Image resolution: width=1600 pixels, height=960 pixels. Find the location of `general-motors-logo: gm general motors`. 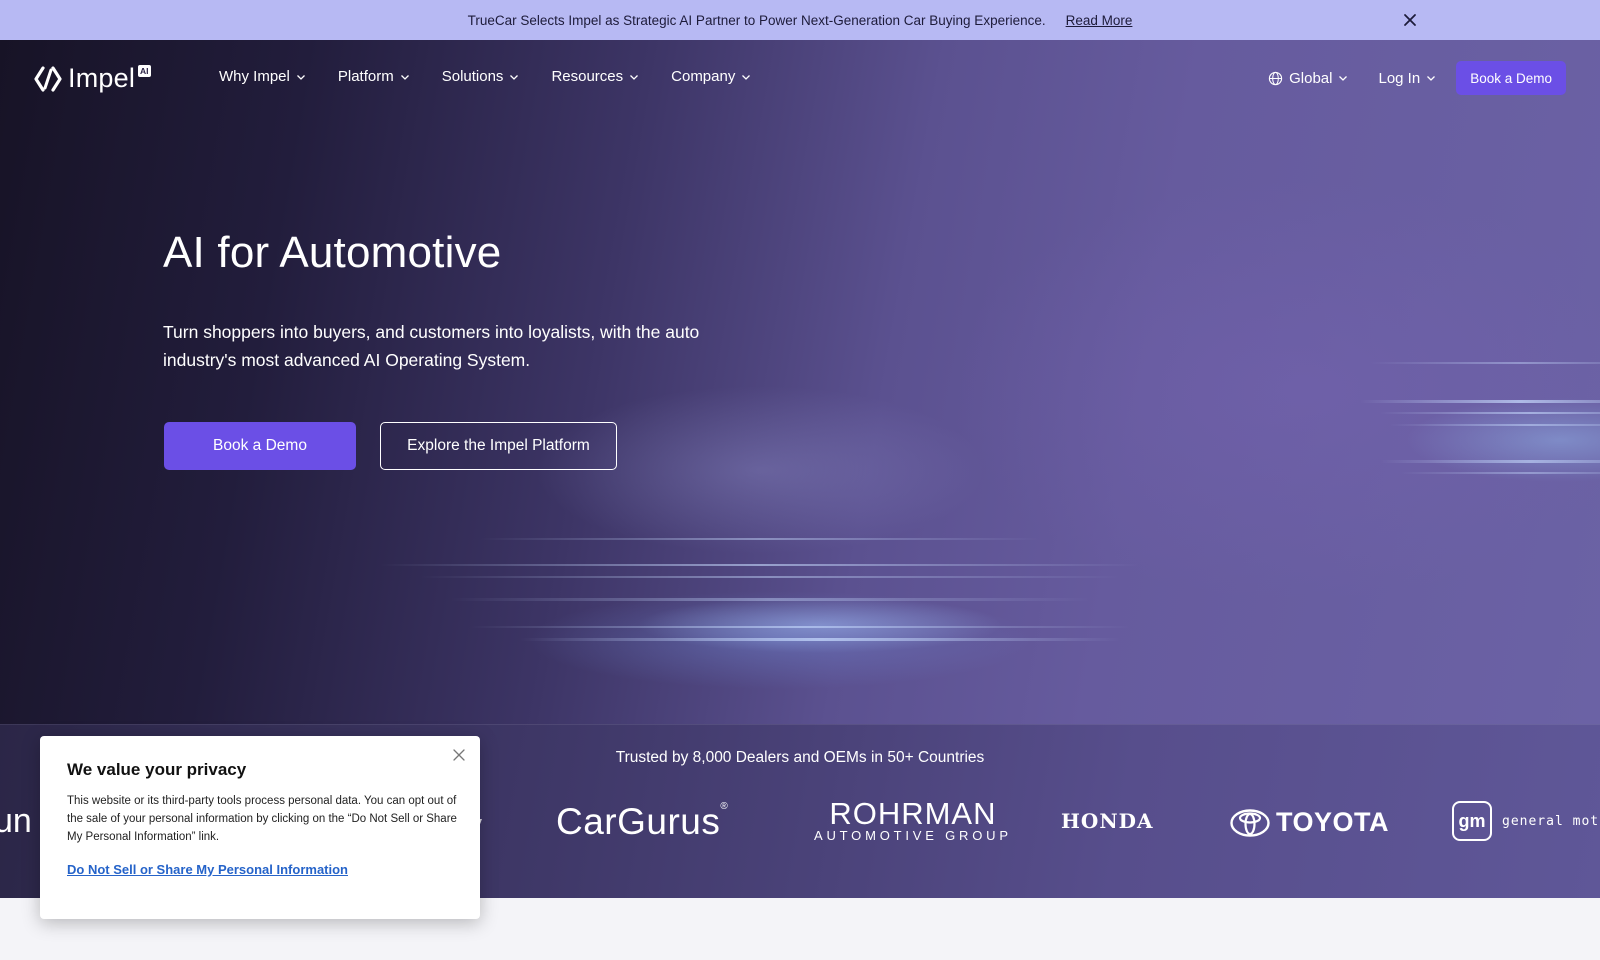

general-motors-logo: gm general motors is located at coordinates (1526, 821).